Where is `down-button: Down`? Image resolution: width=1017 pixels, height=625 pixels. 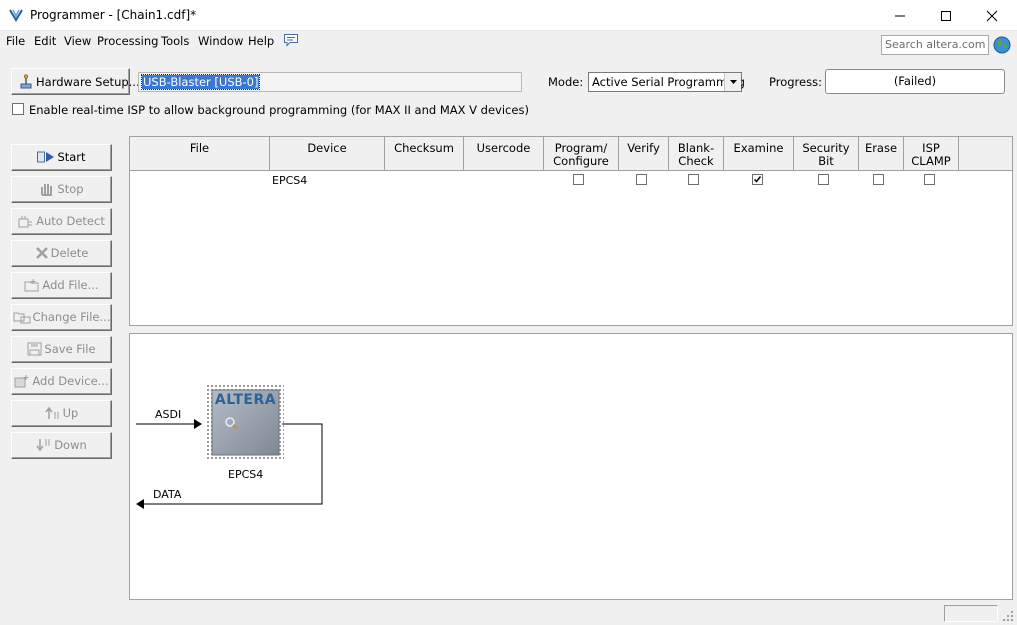 down-button: Down is located at coordinates (61, 445).